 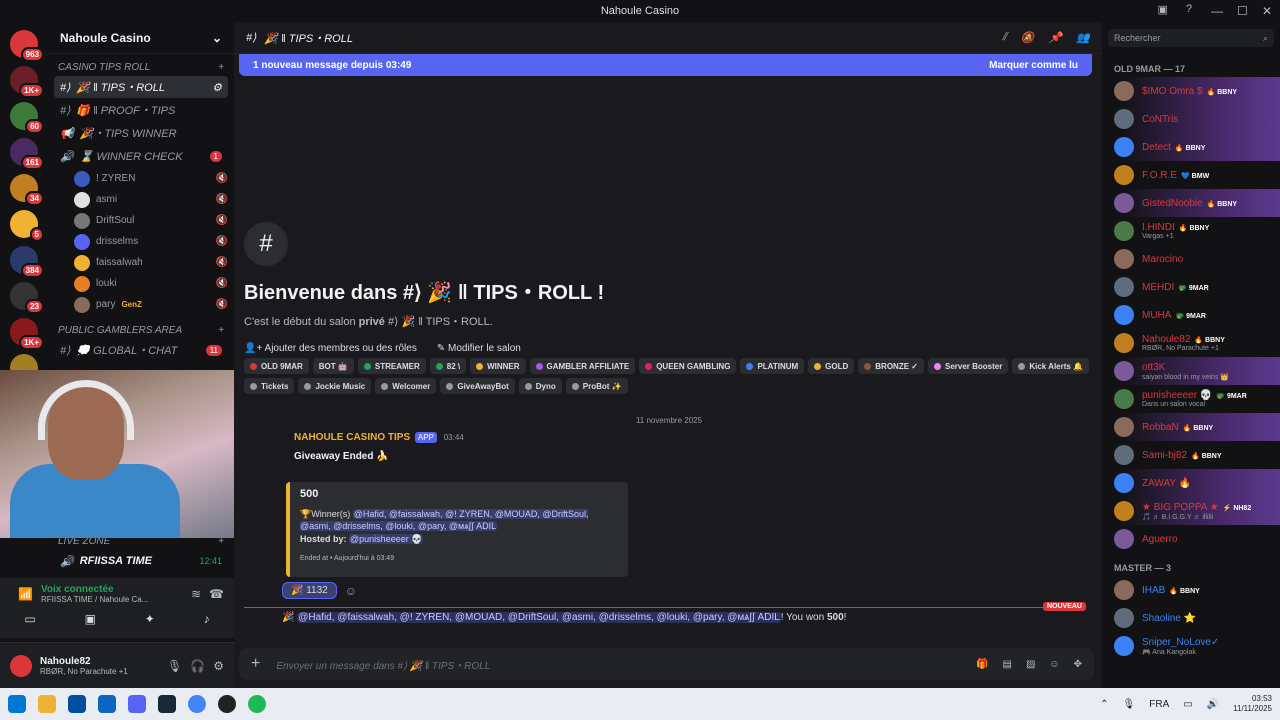 I want to click on obs-icon, so click(x=227, y=704).